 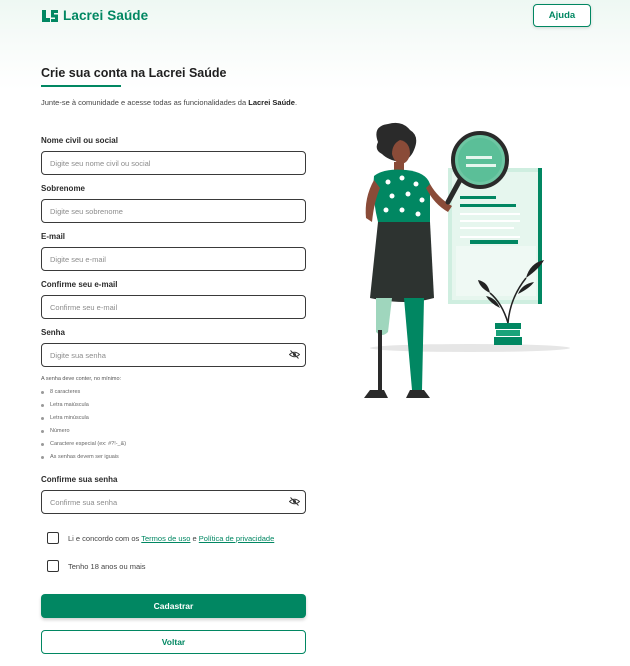 I want to click on password-rule-item: Número, so click(x=55, y=431).